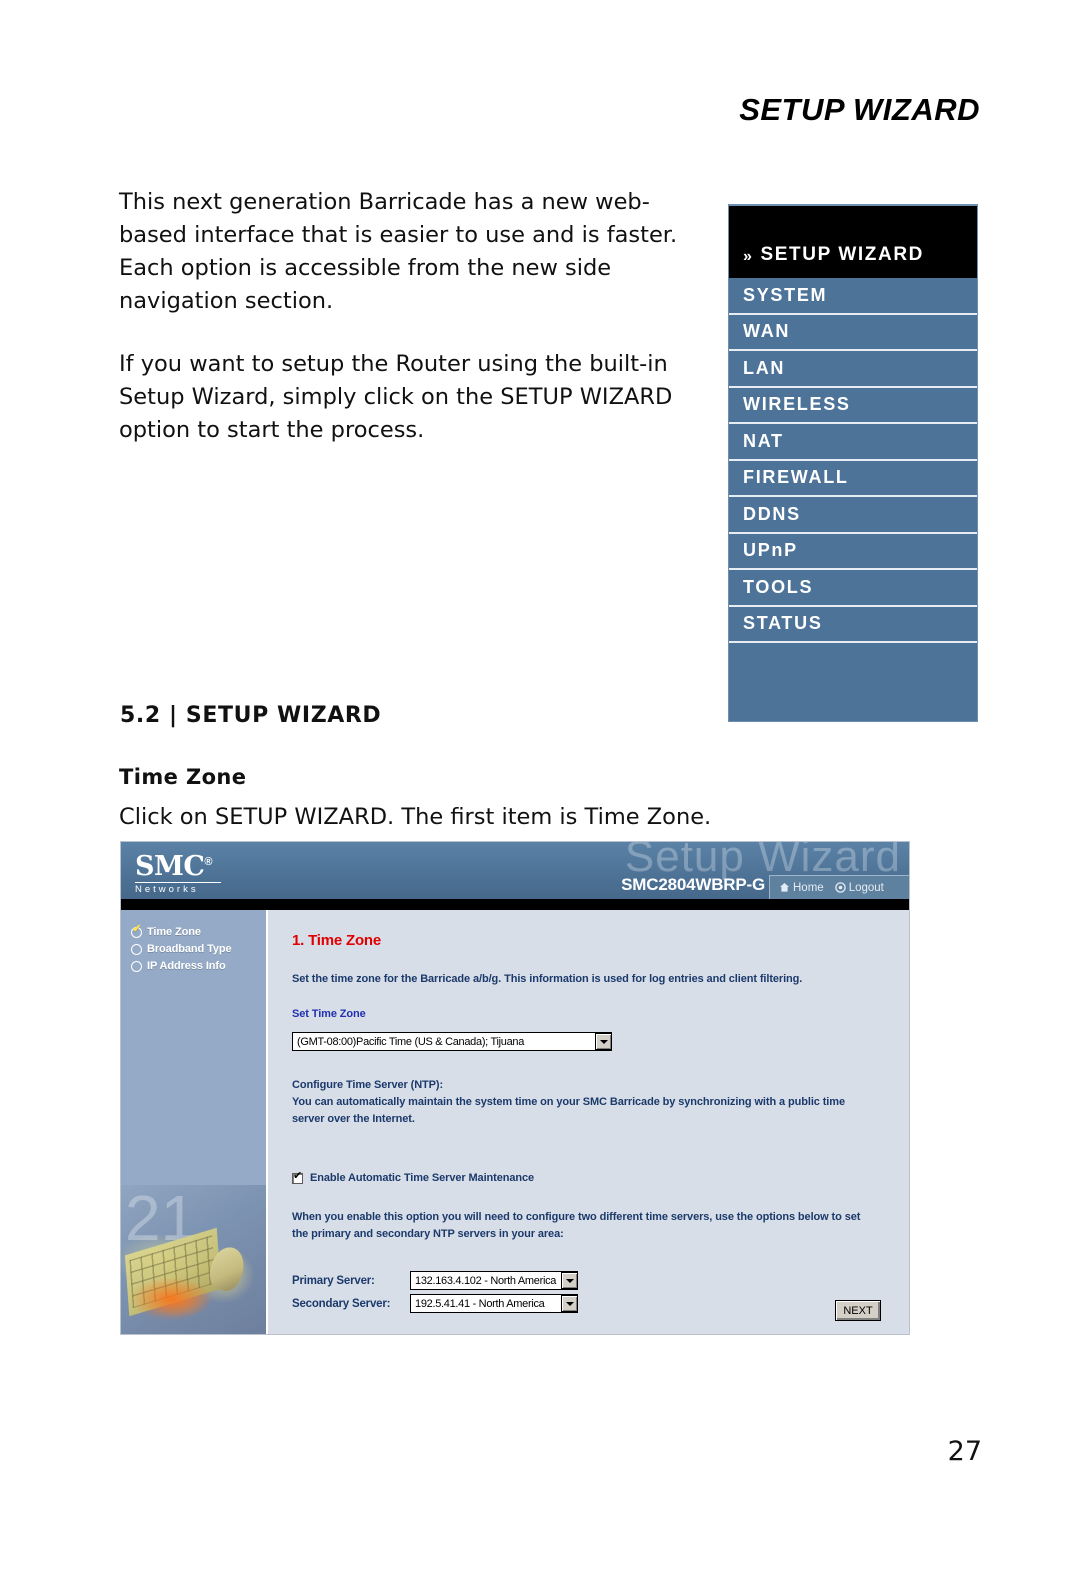 The width and height of the screenshot is (1080, 1570). What do you see at coordinates (772, 513) in the screenshot?
I see `nav-item-label: DDNS` at bounding box center [772, 513].